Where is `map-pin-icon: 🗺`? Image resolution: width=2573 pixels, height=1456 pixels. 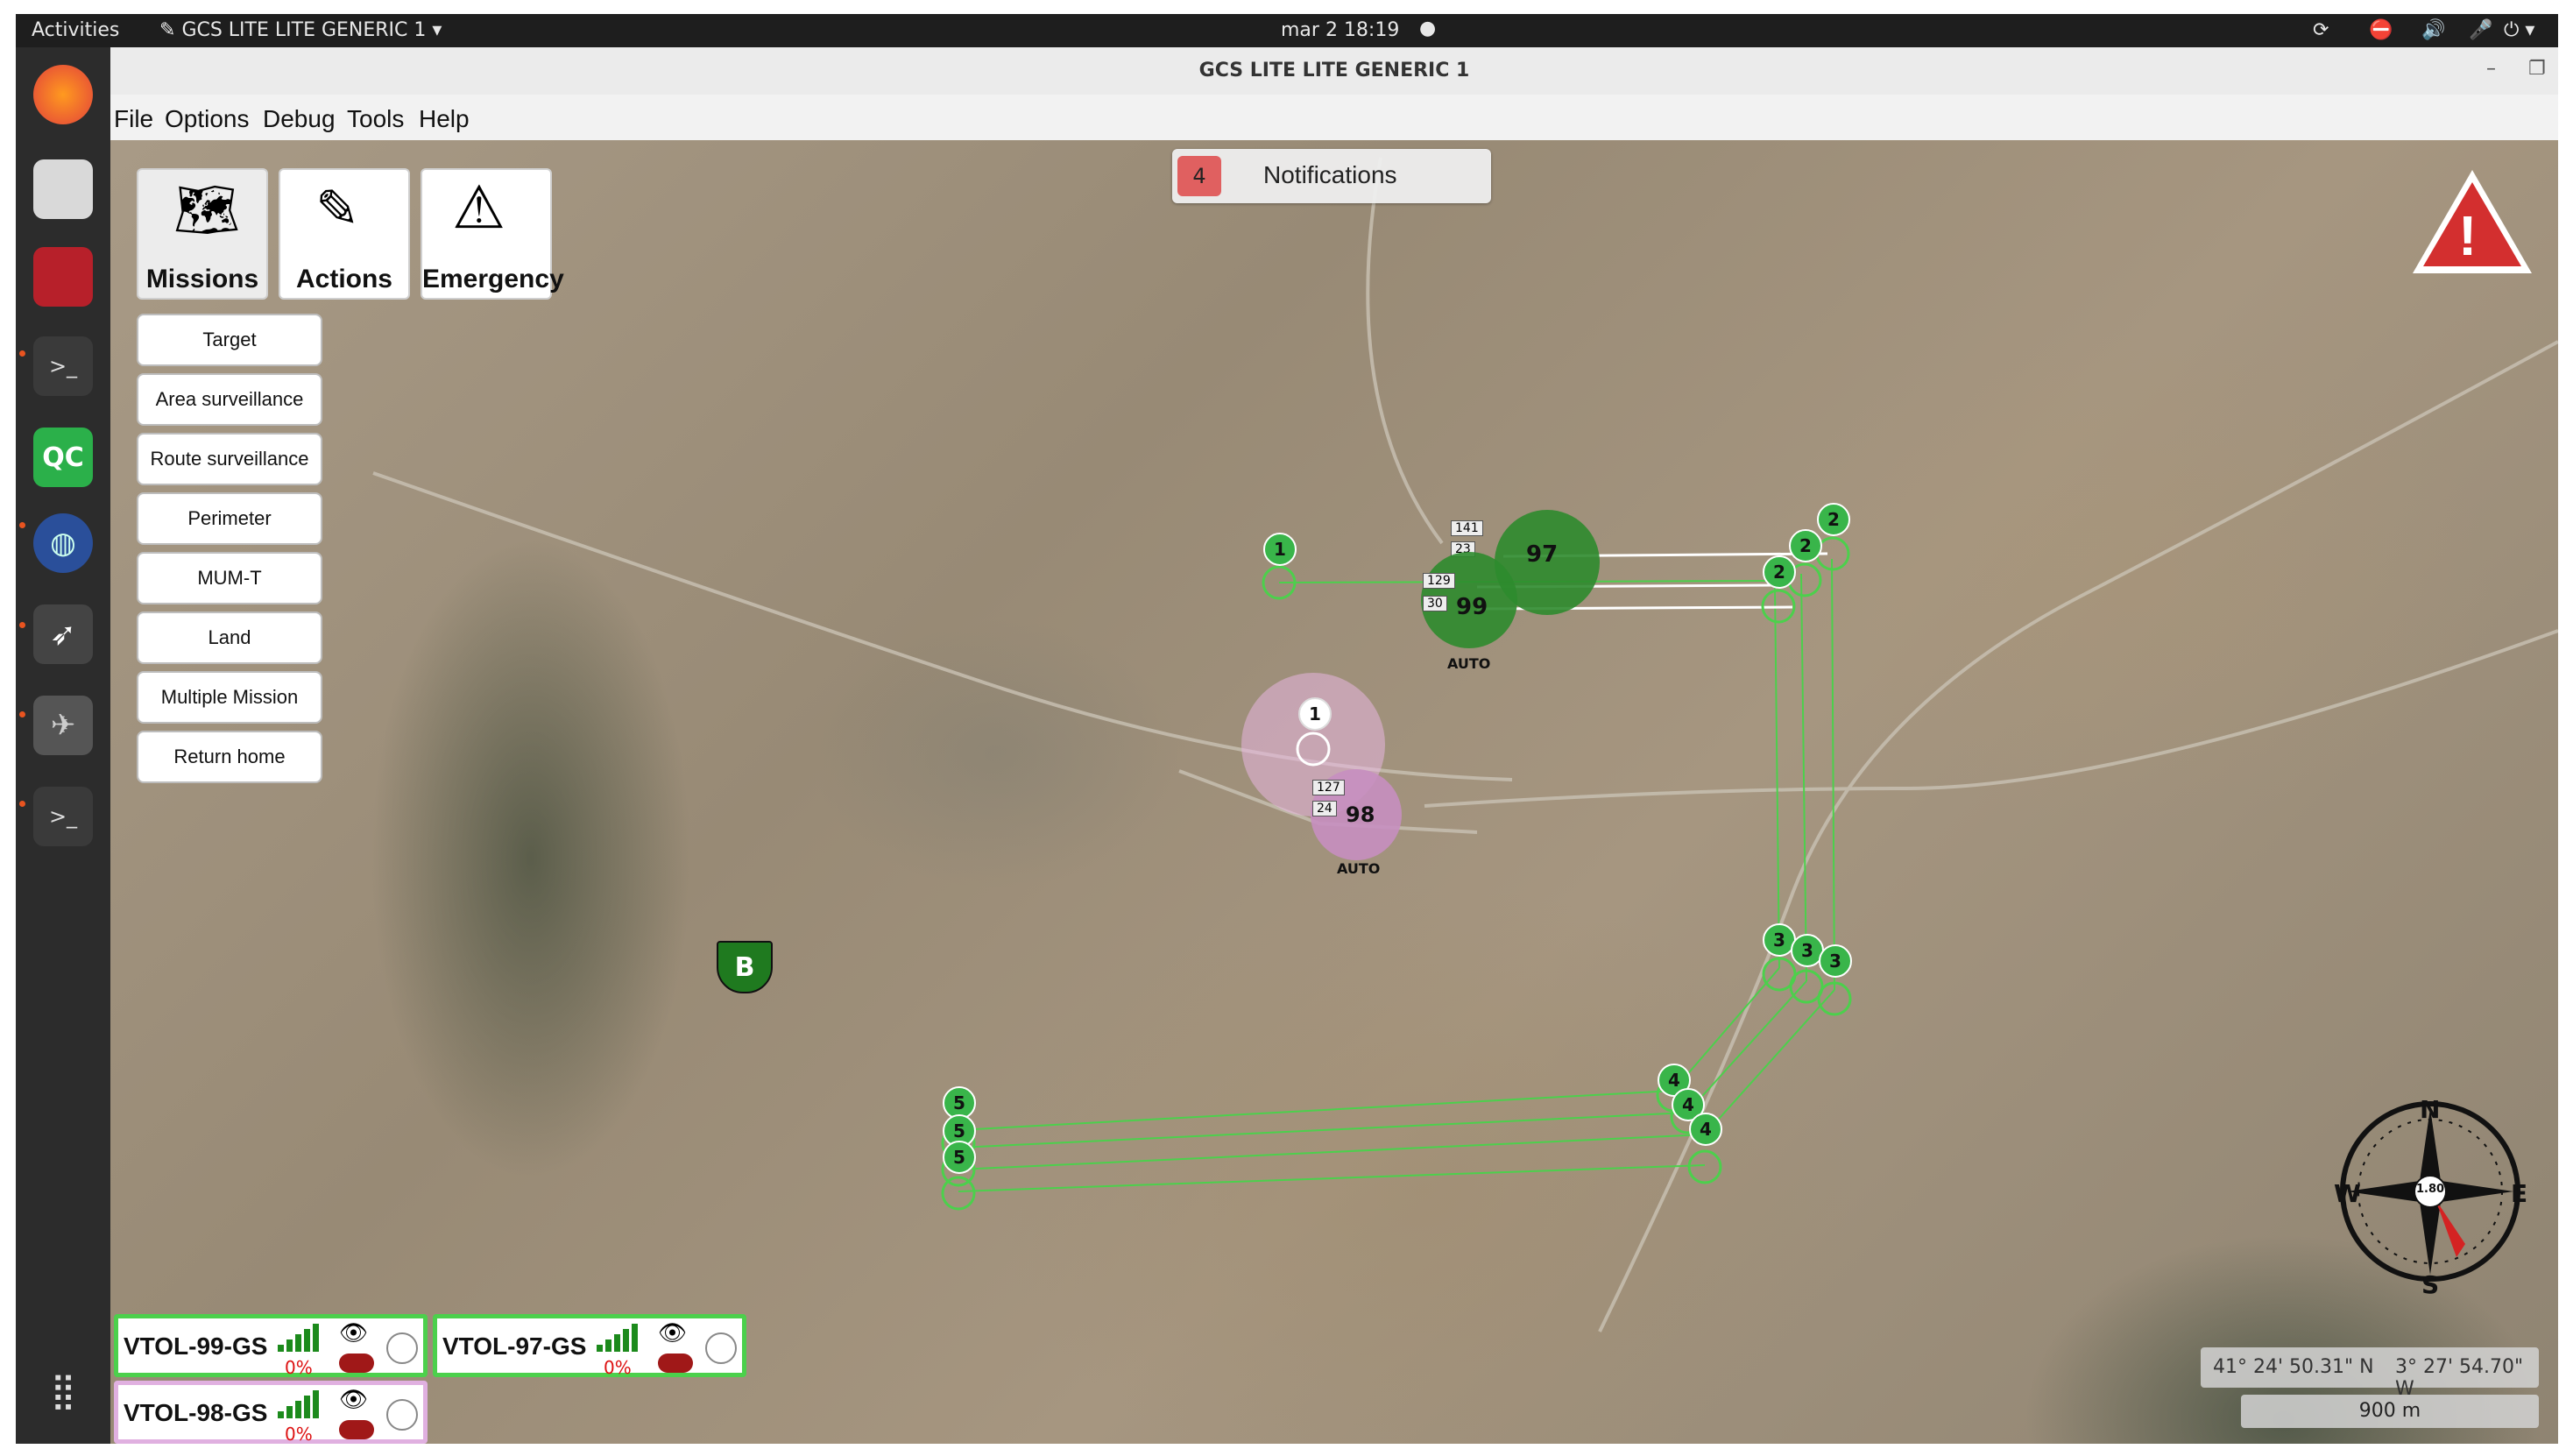
map-pin-icon: 🗺 is located at coordinates (207, 210).